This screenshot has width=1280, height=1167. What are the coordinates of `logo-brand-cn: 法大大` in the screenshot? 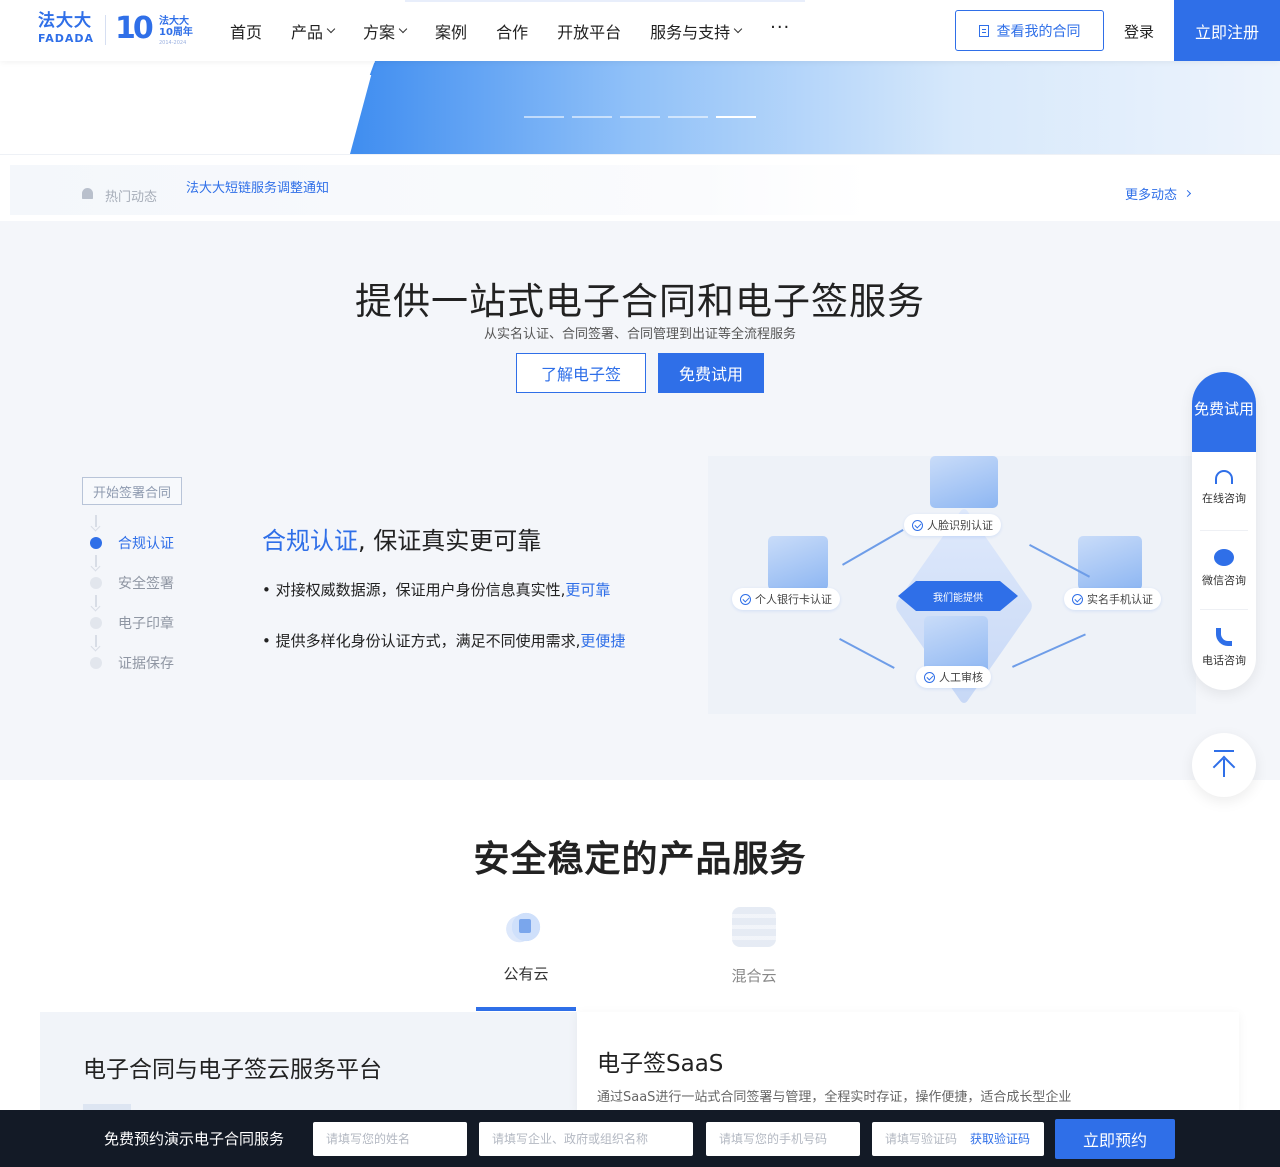 It's located at (65, 21).